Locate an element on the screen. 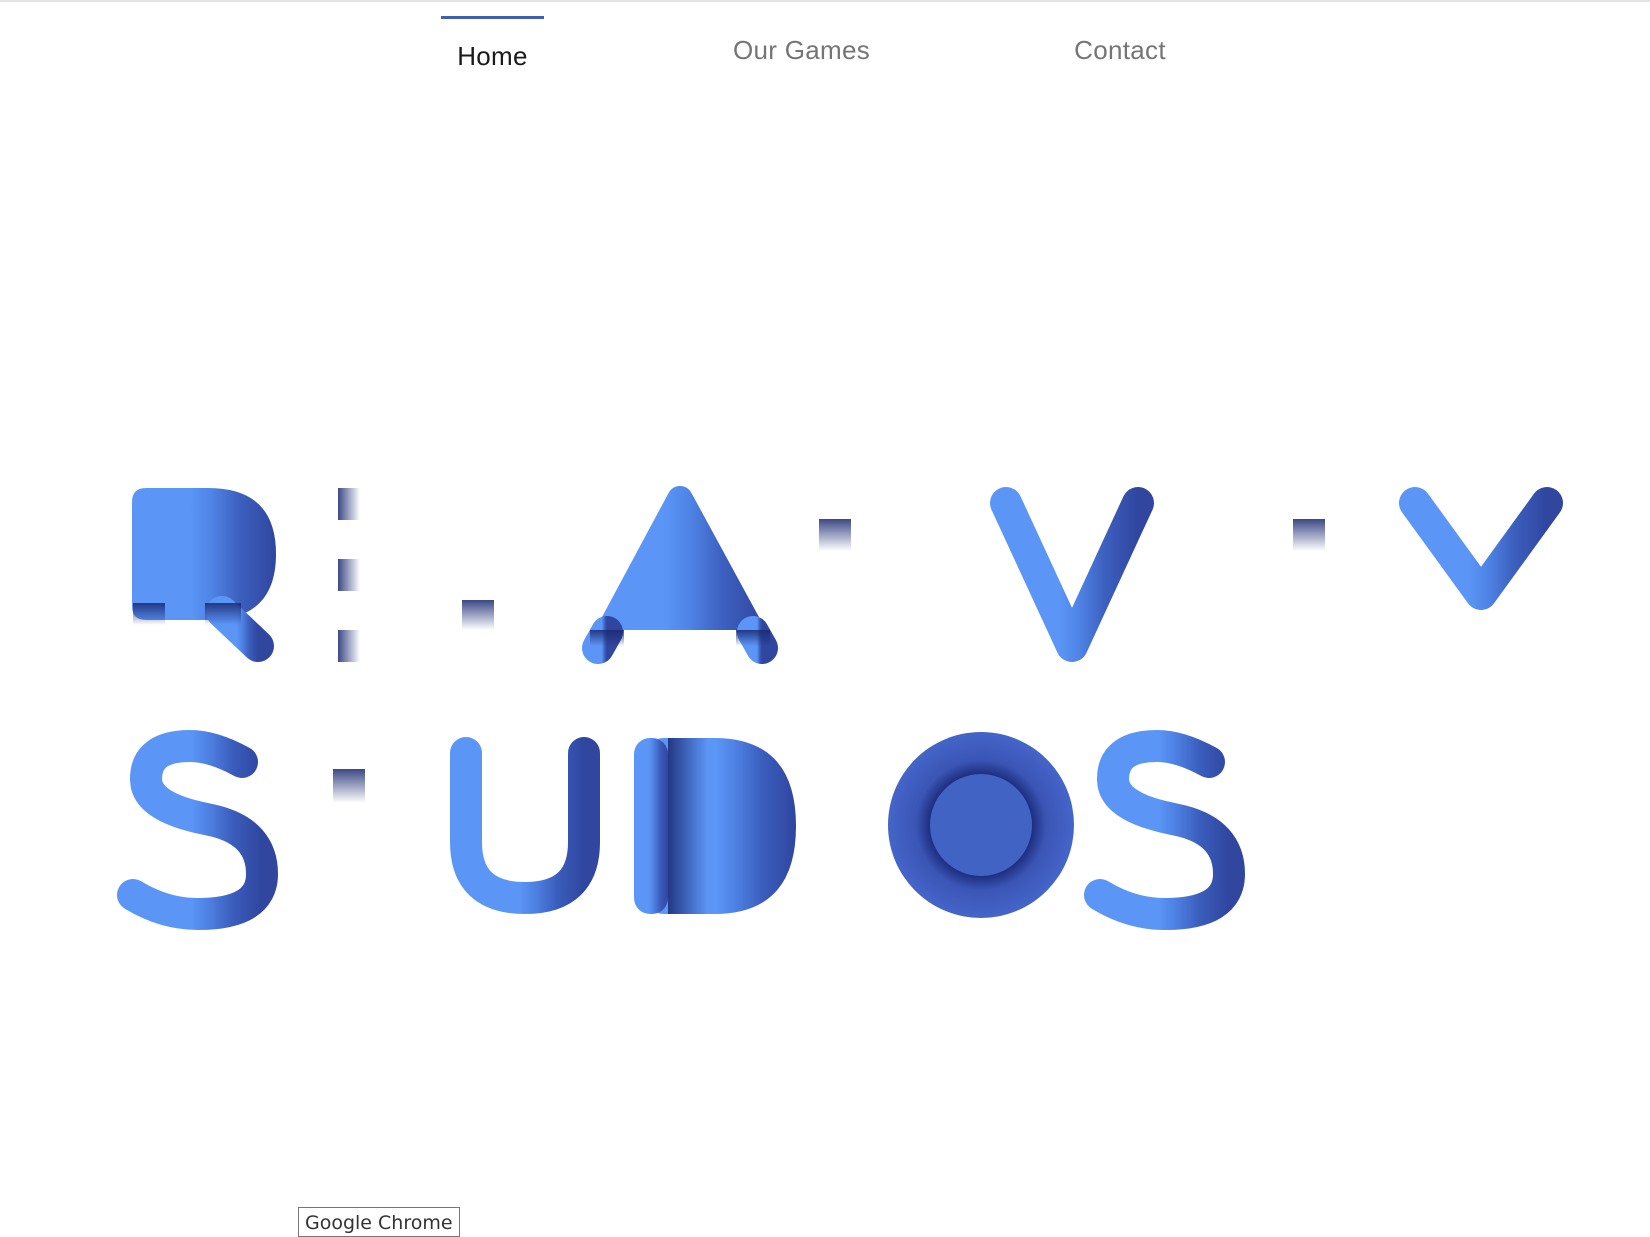 This screenshot has height=1237, width=1650. letter-s1 is located at coordinates (197, 830).